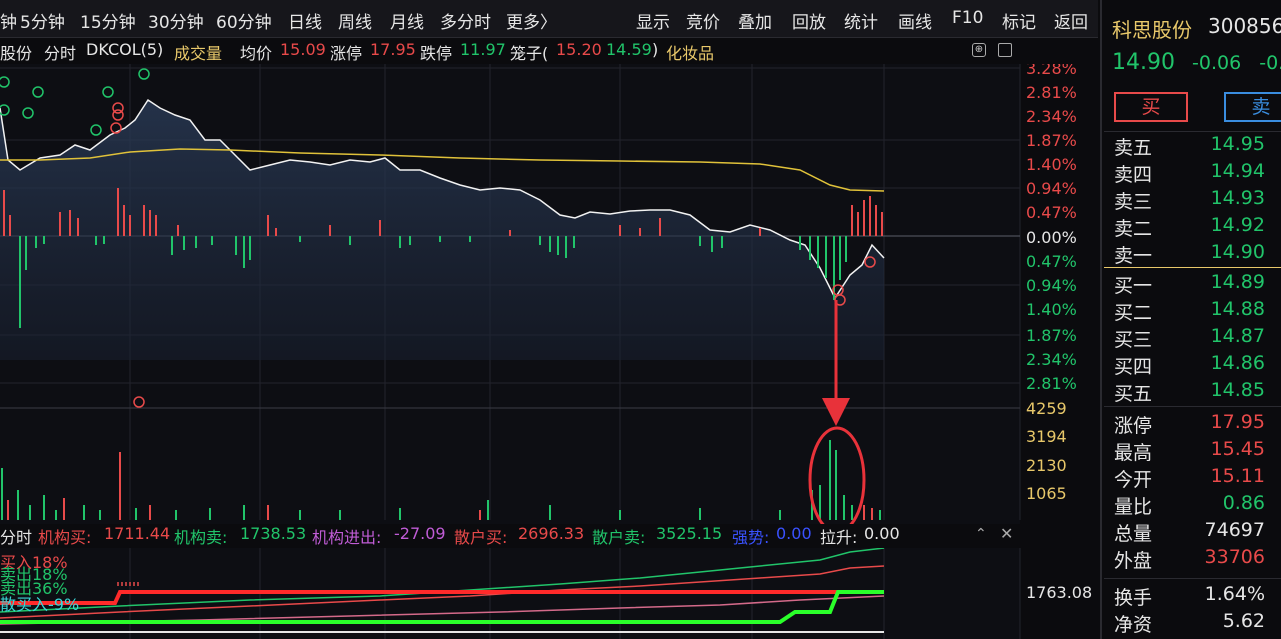 The width and height of the screenshot is (1281, 639). Describe the element at coordinates (1152, 30) in the screenshot. I see `stock-name: 科思股份` at that location.